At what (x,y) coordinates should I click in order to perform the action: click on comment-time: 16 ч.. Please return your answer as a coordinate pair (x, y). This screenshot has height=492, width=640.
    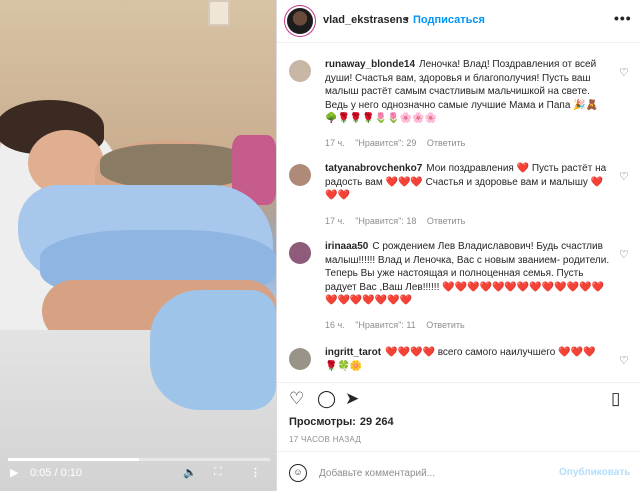
    Looking at the image, I should click on (335, 325).